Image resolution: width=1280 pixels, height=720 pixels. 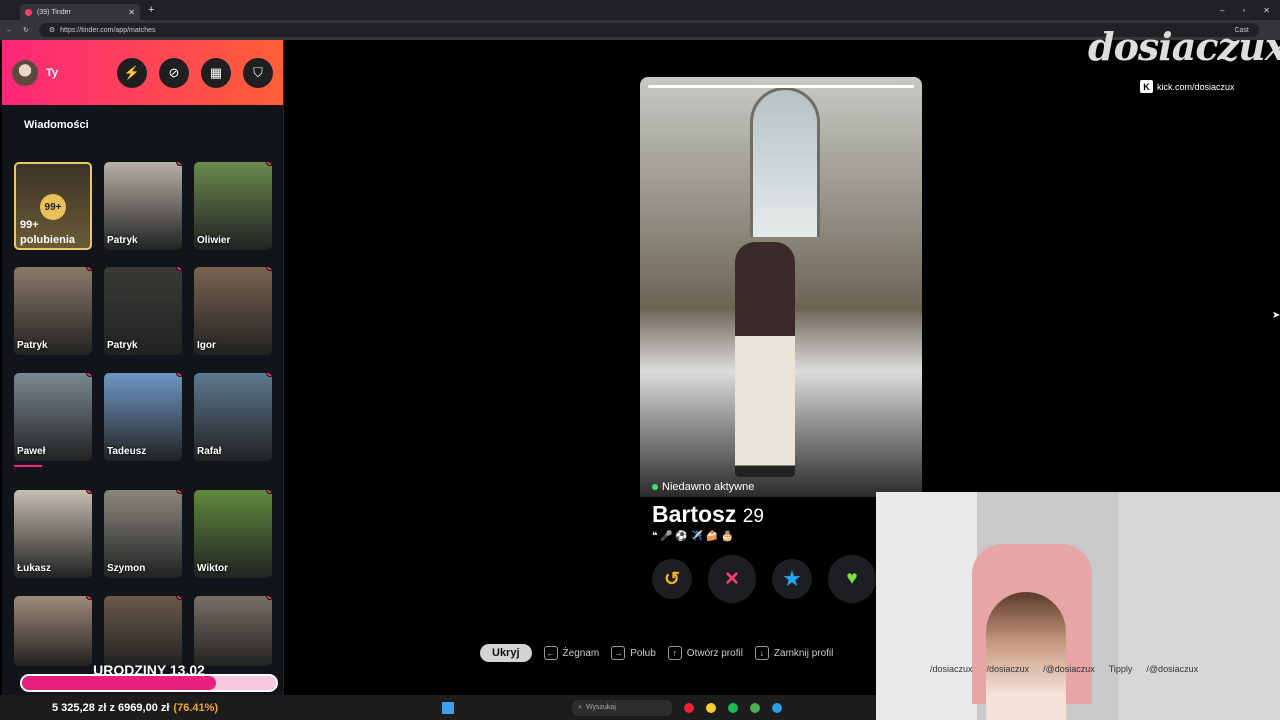 I want to click on arrow-left-key-icon: ←, so click(x=550, y=653).